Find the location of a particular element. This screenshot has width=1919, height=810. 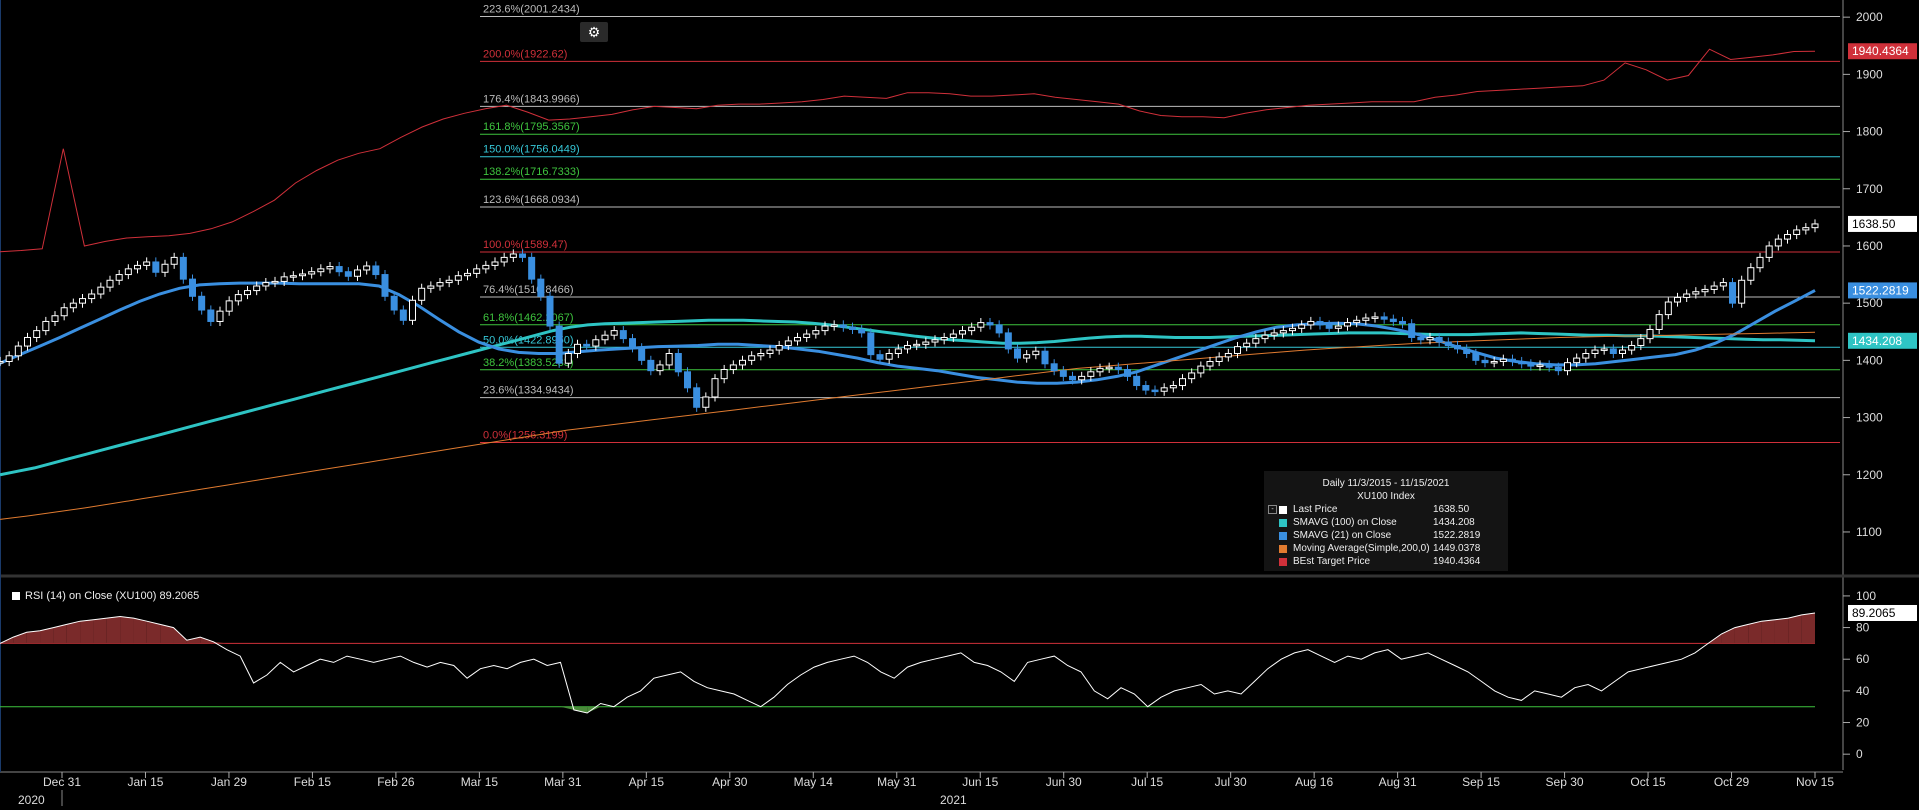

x-tick-label: Jan 15 is located at coordinates (145, 782).